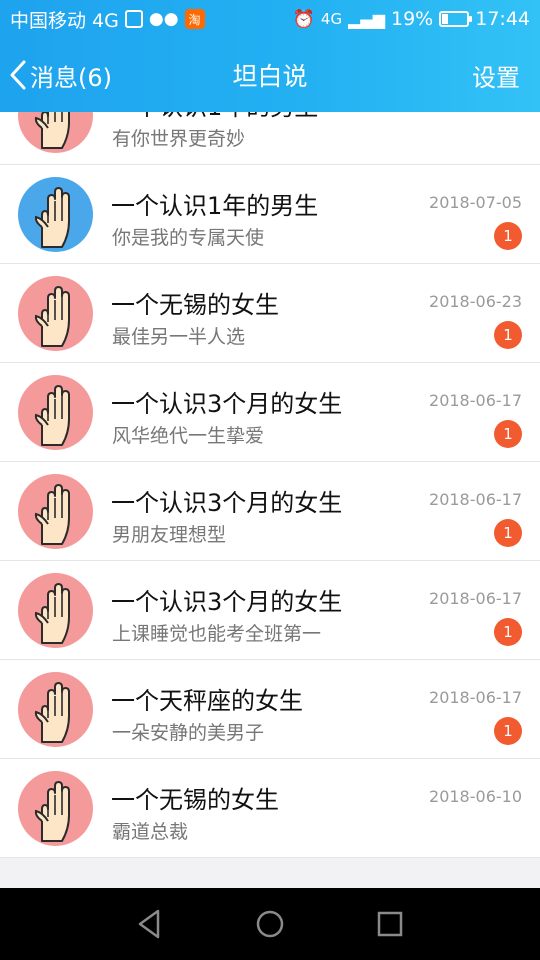  What do you see at coordinates (188, 238) in the screenshot?
I see `message-preview: 你是我的专属天使` at bounding box center [188, 238].